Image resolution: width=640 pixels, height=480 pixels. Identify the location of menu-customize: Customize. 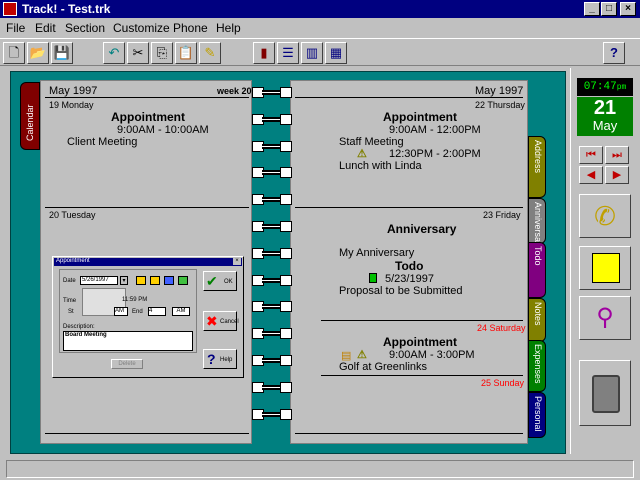
(141, 28).